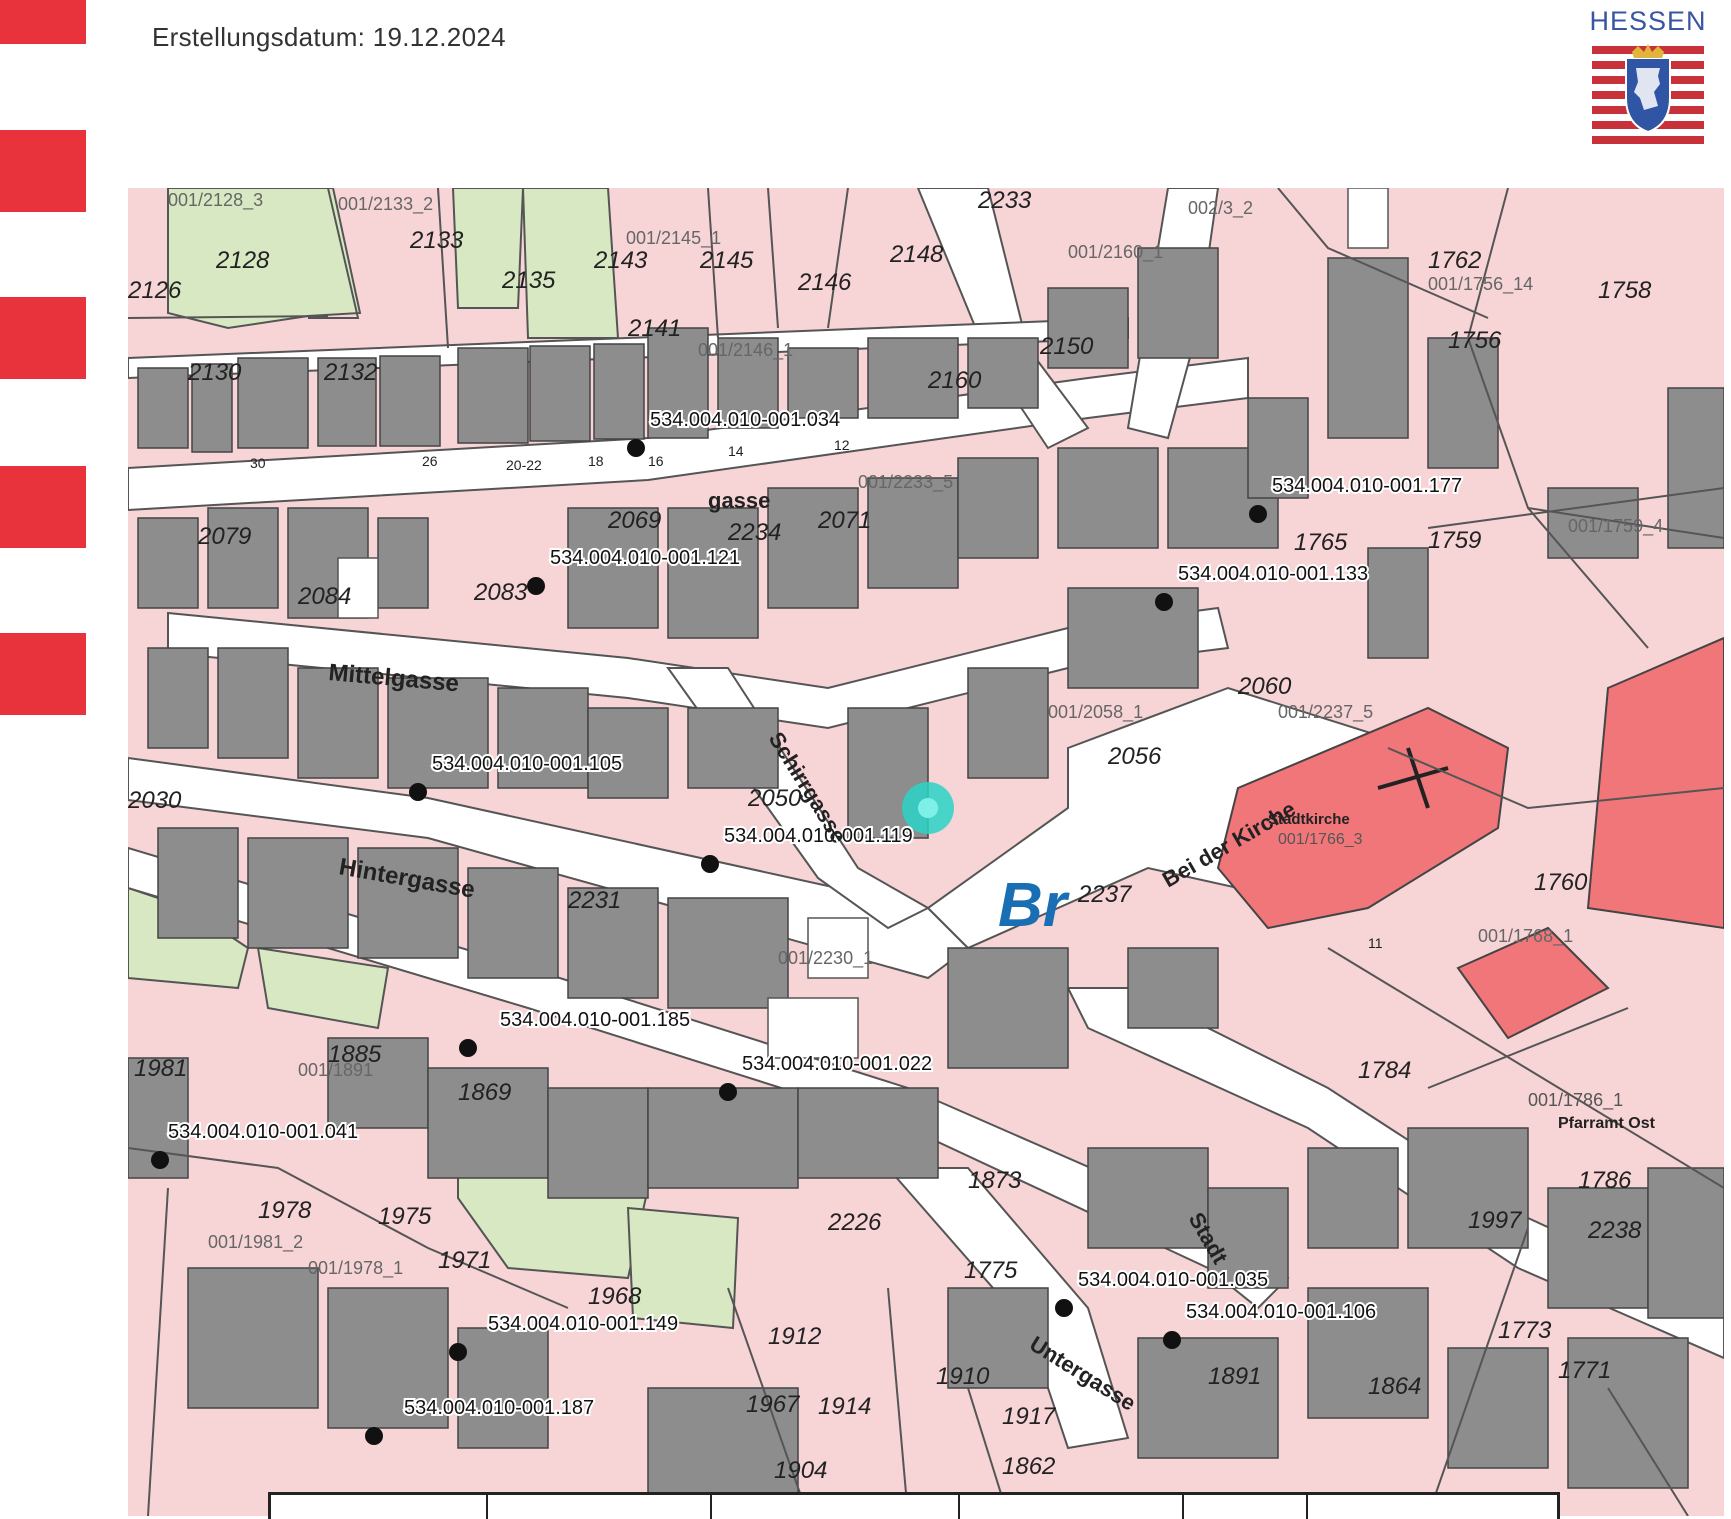  I want to click on survey-label: 534.004.010-001.149, so click(583, 1324).